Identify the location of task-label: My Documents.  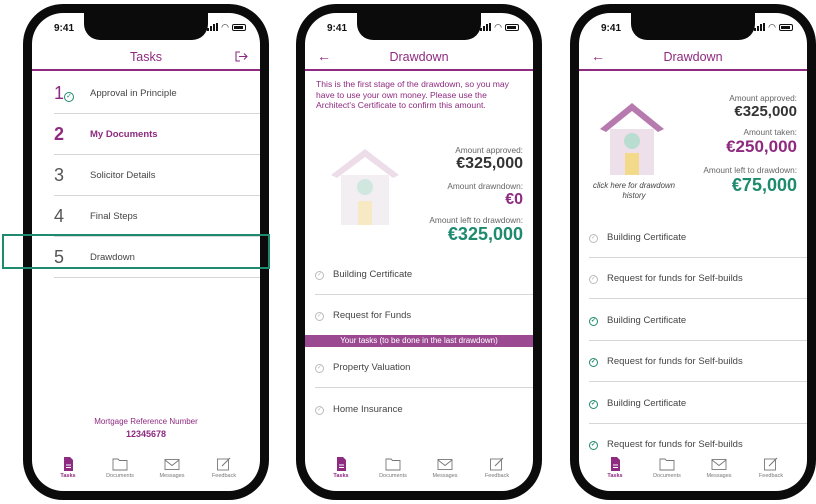
(124, 134).